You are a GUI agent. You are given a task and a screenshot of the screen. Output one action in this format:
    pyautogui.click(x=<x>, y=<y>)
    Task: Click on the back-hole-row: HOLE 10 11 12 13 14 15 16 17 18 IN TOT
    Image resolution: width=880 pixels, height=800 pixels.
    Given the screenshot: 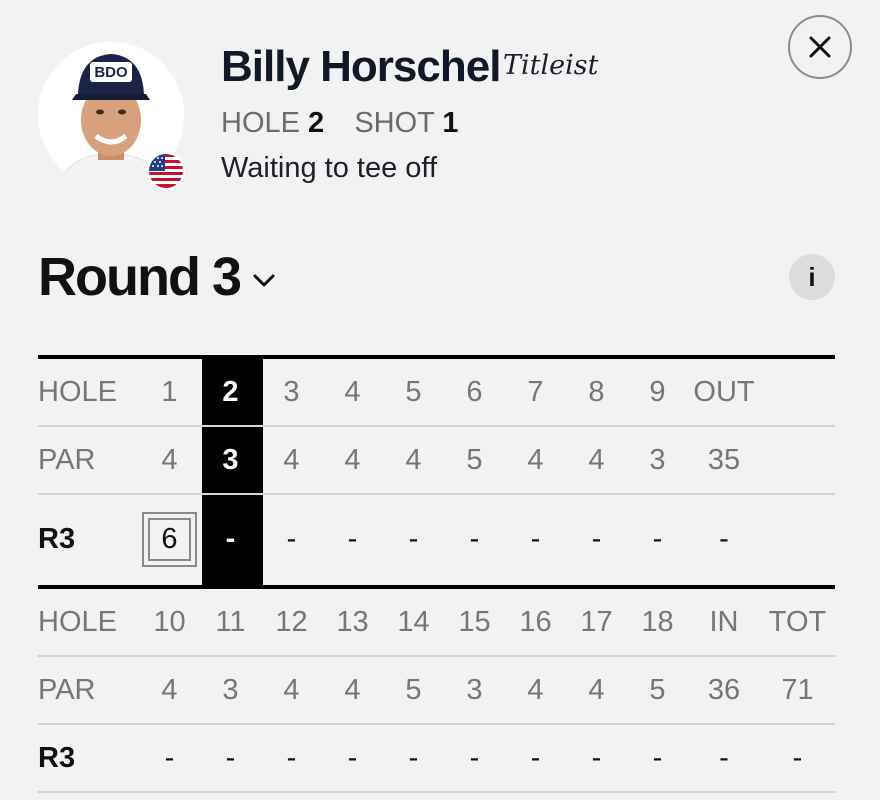 What is the action you would take?
    pyautogui.click(x=436, y=622)
    